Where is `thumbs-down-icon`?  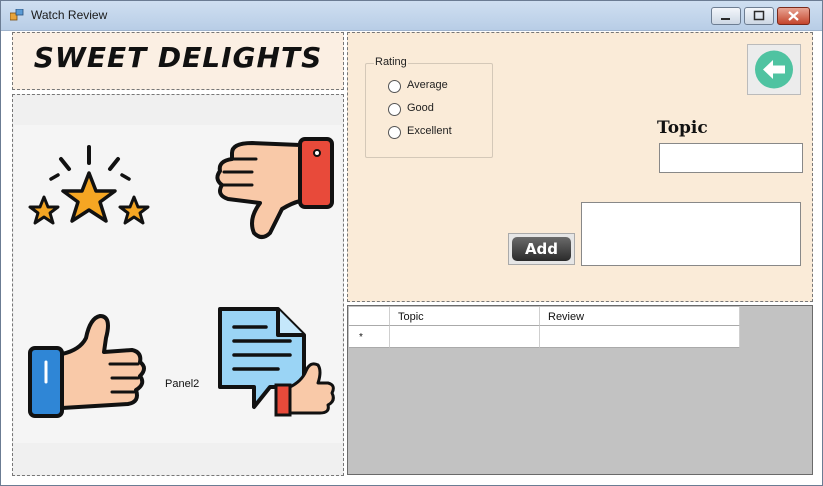 thumbs-down-icon is located at coordinates (275, 190).